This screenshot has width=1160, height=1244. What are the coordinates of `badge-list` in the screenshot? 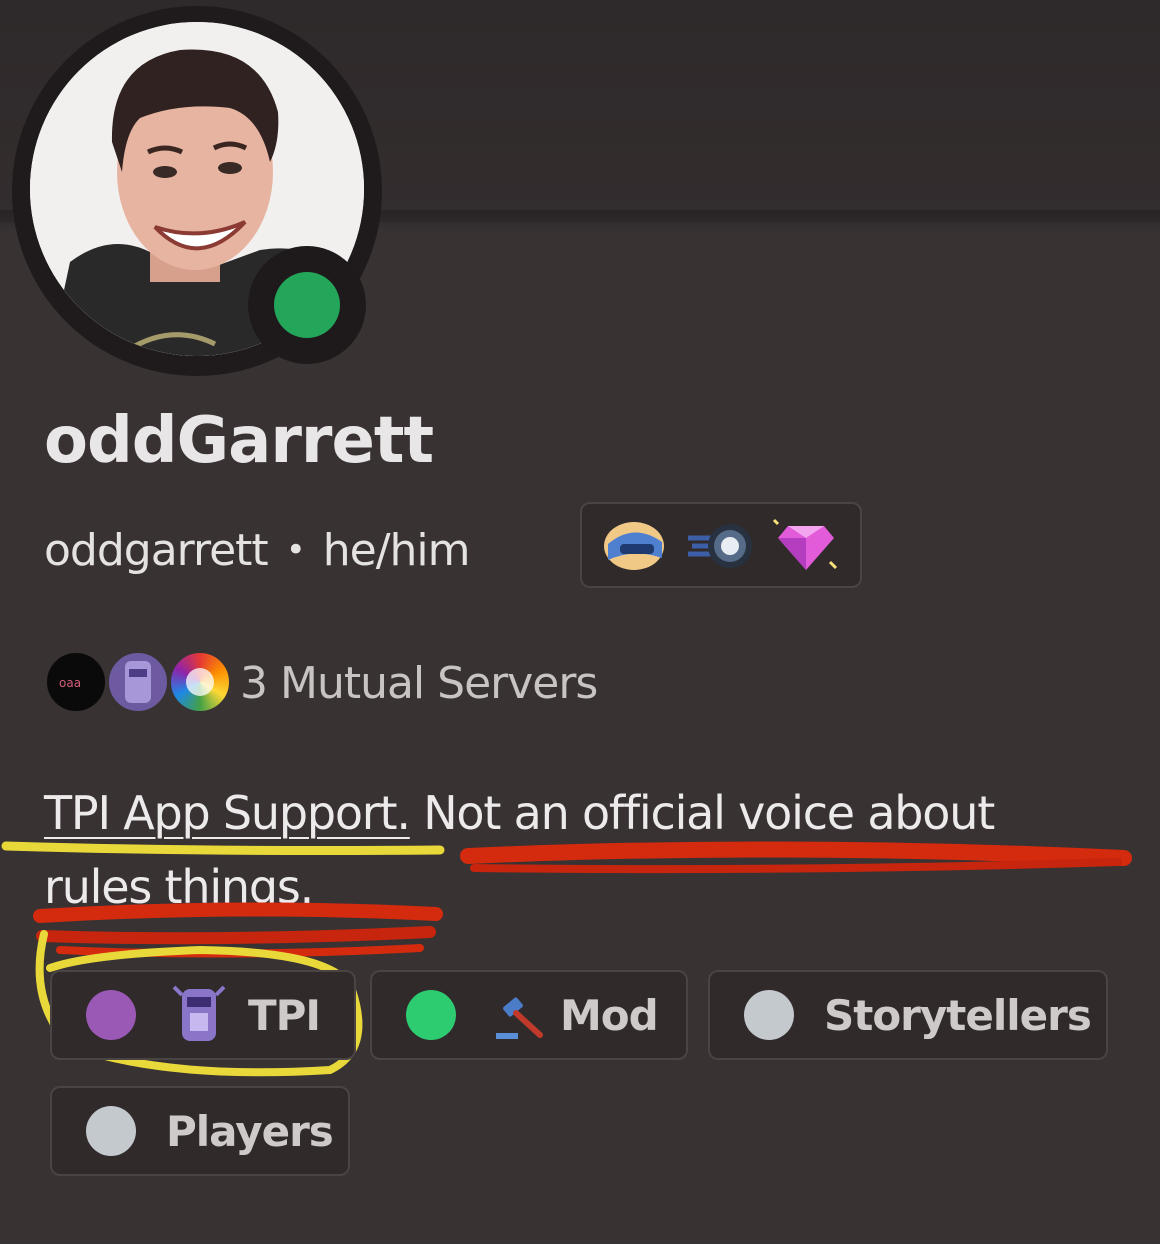 It's located at (721, 545).